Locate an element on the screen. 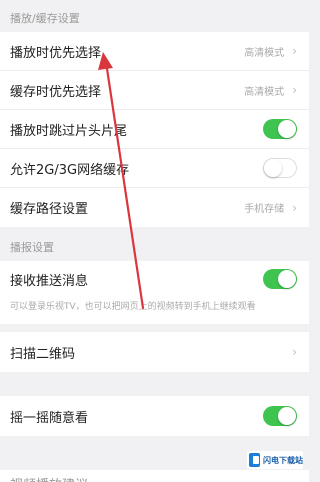  next-row-label: 视频播放建议 is located at coordinates (154, 476).